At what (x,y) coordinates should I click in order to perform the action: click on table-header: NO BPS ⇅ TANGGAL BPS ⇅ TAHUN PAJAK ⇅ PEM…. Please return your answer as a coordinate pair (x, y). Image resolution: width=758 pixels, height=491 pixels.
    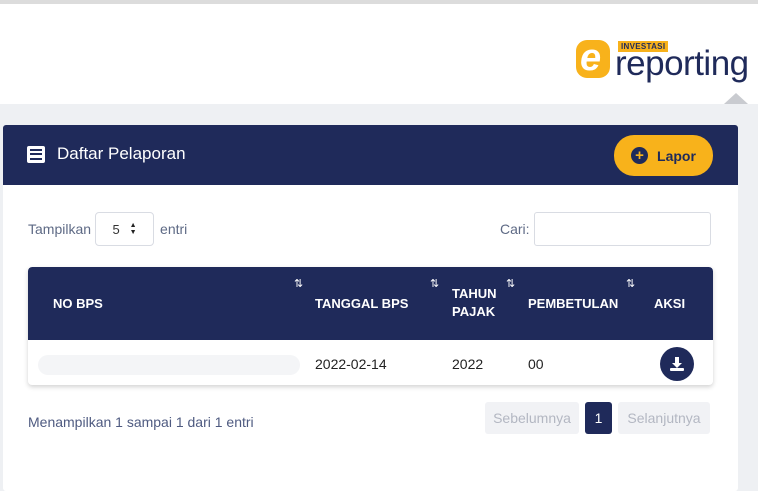
    Looking at the image, I should click on (370, 303).